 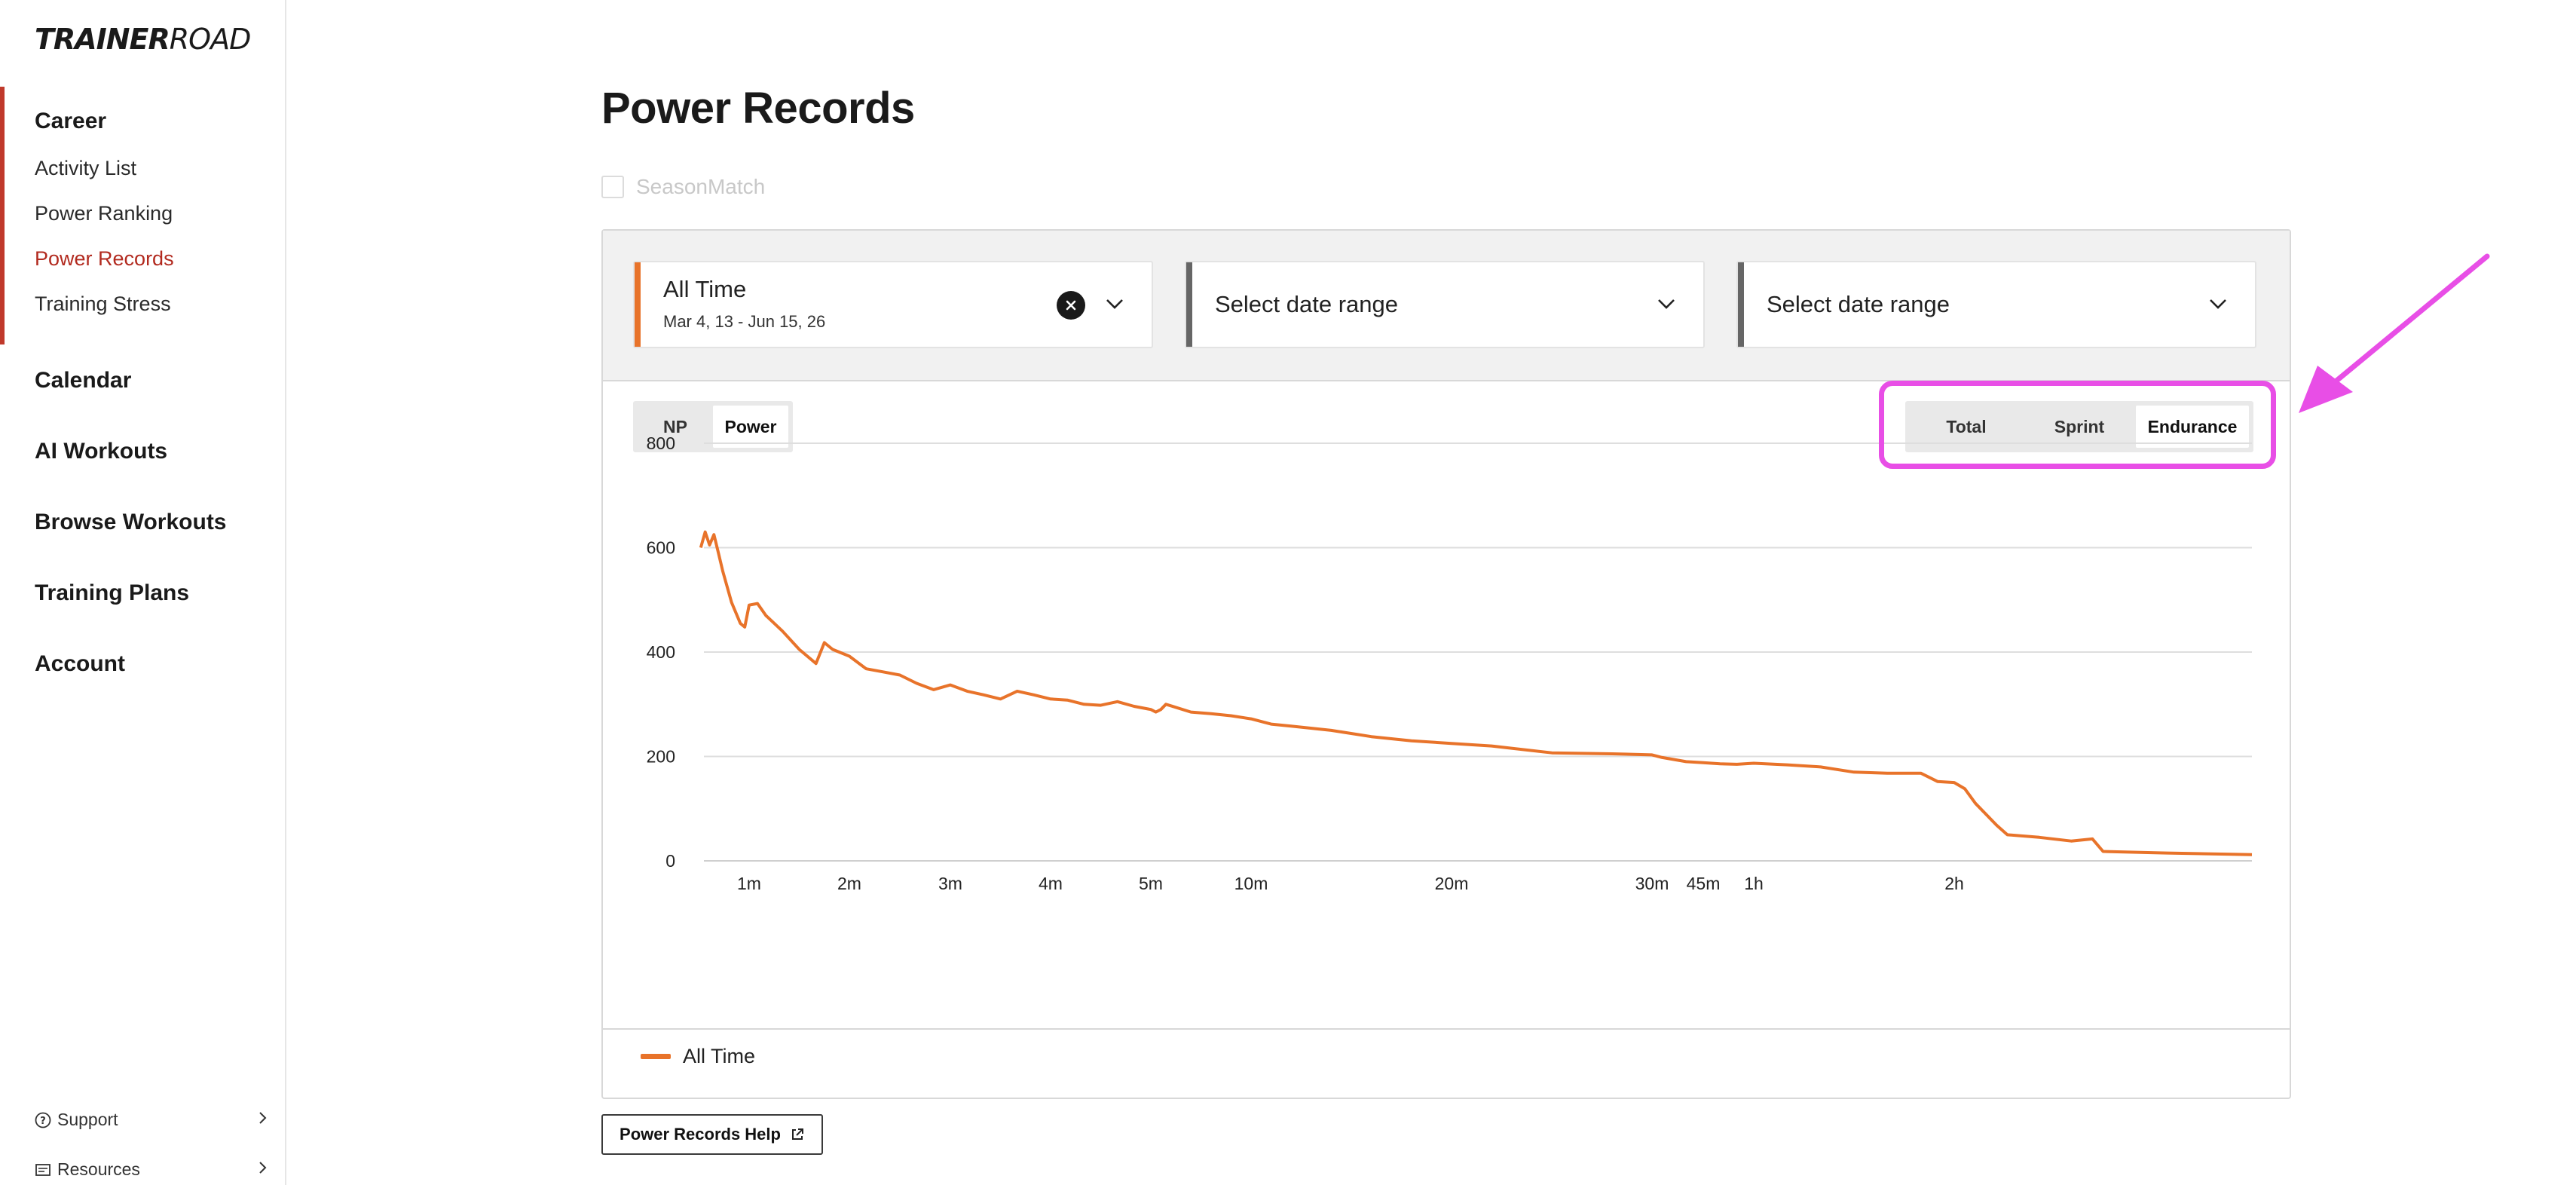 I want to click on legend-swatch, so click(x=656, y=1056).